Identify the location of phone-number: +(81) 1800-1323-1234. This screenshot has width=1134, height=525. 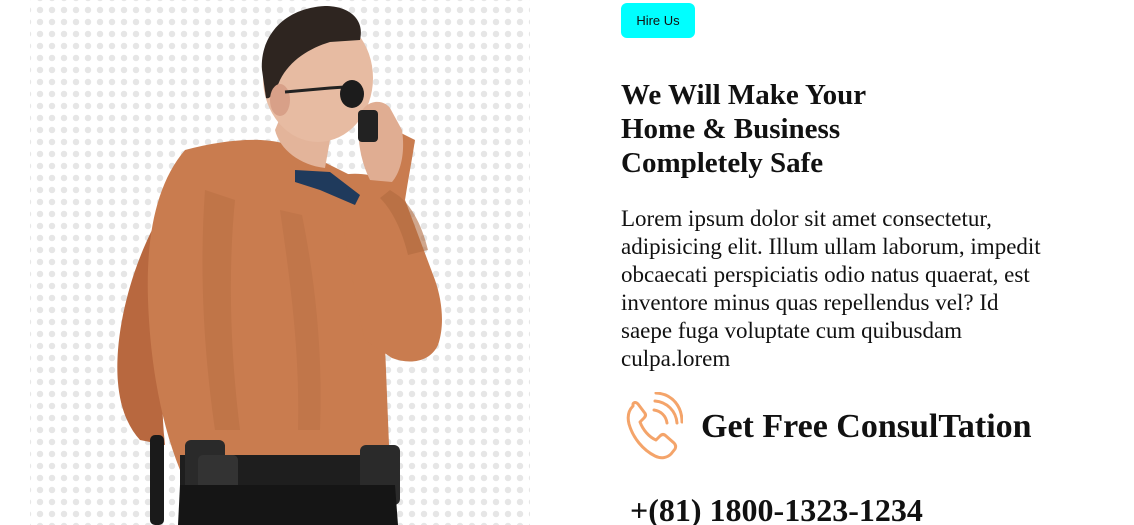
(776, 507).